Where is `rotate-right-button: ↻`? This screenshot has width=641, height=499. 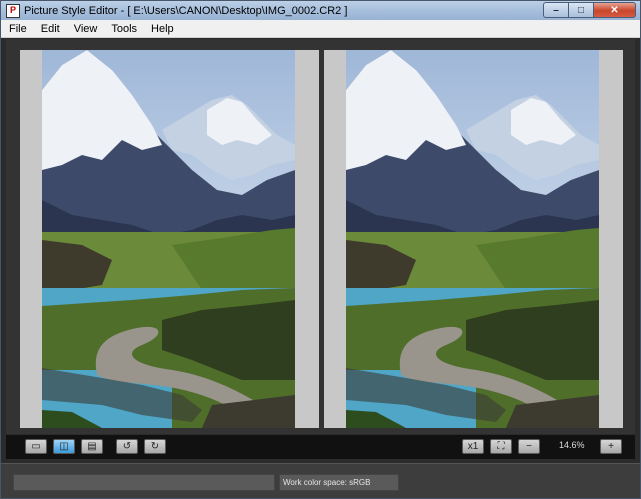 rotate-right-button: ↻ is located at coordinates (155, 446).